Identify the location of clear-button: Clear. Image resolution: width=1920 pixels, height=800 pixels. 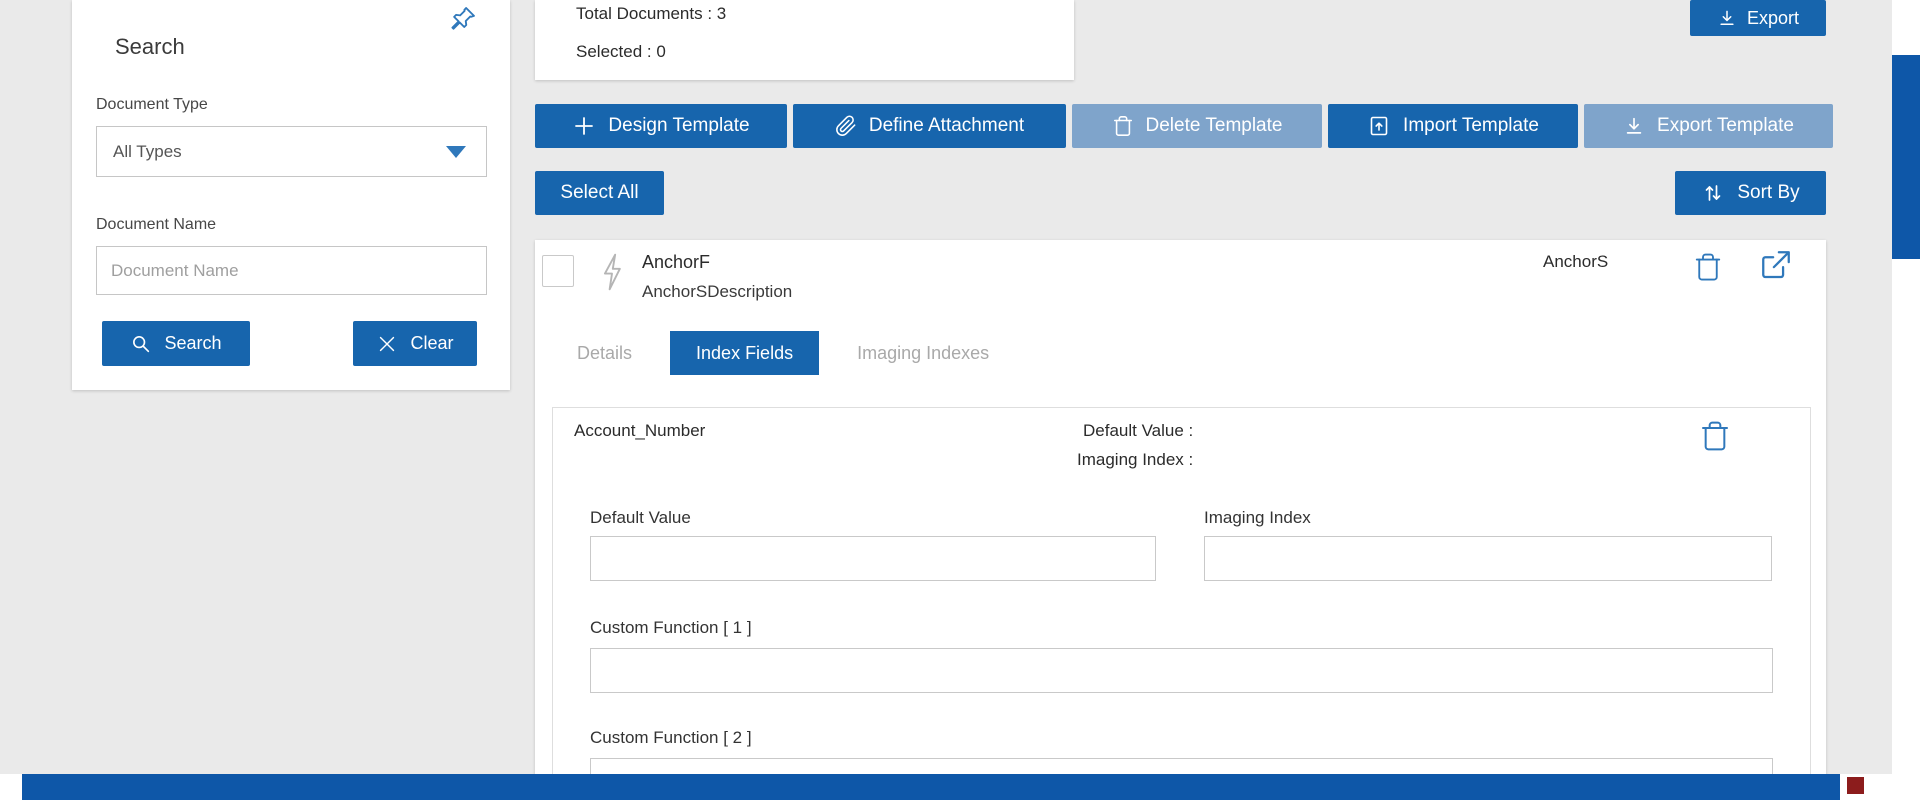
(415, 343).